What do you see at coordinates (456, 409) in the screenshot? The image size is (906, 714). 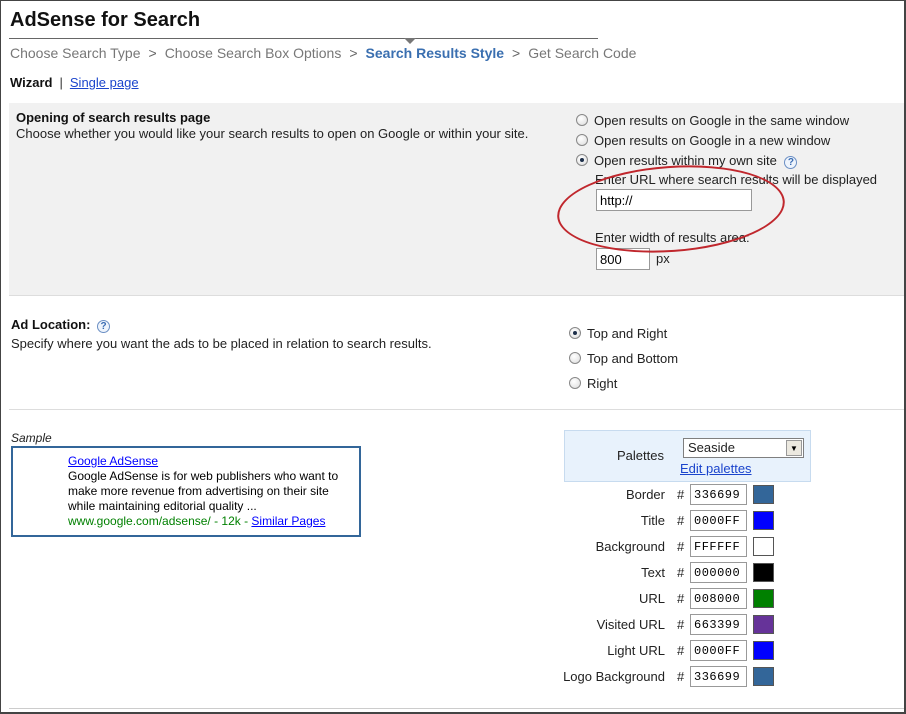 I see `section-divider` at bounding box center [456, 409].